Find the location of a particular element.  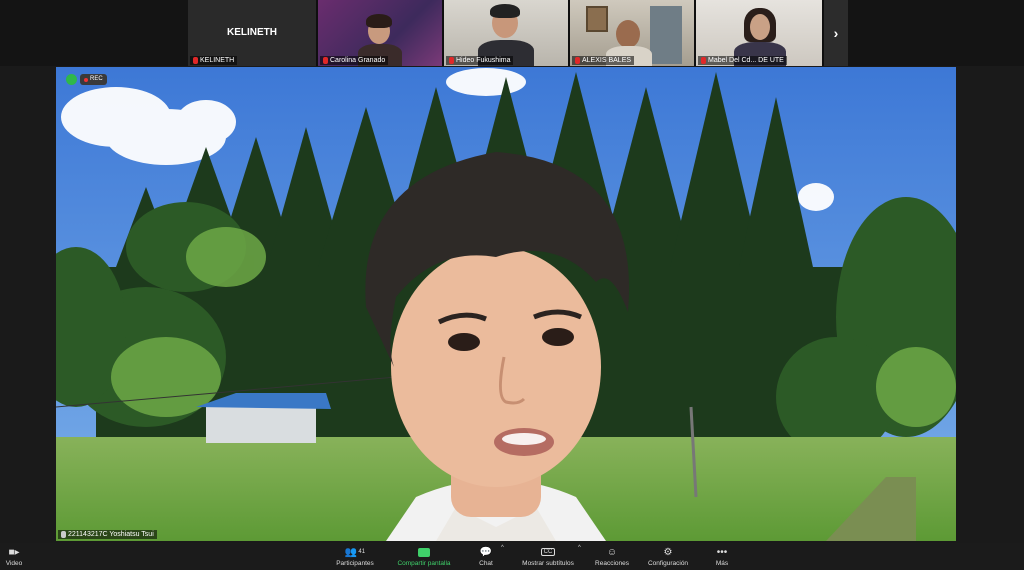

participant-name-tag: ALEXIS BALES is located at coordinates (603, 60).